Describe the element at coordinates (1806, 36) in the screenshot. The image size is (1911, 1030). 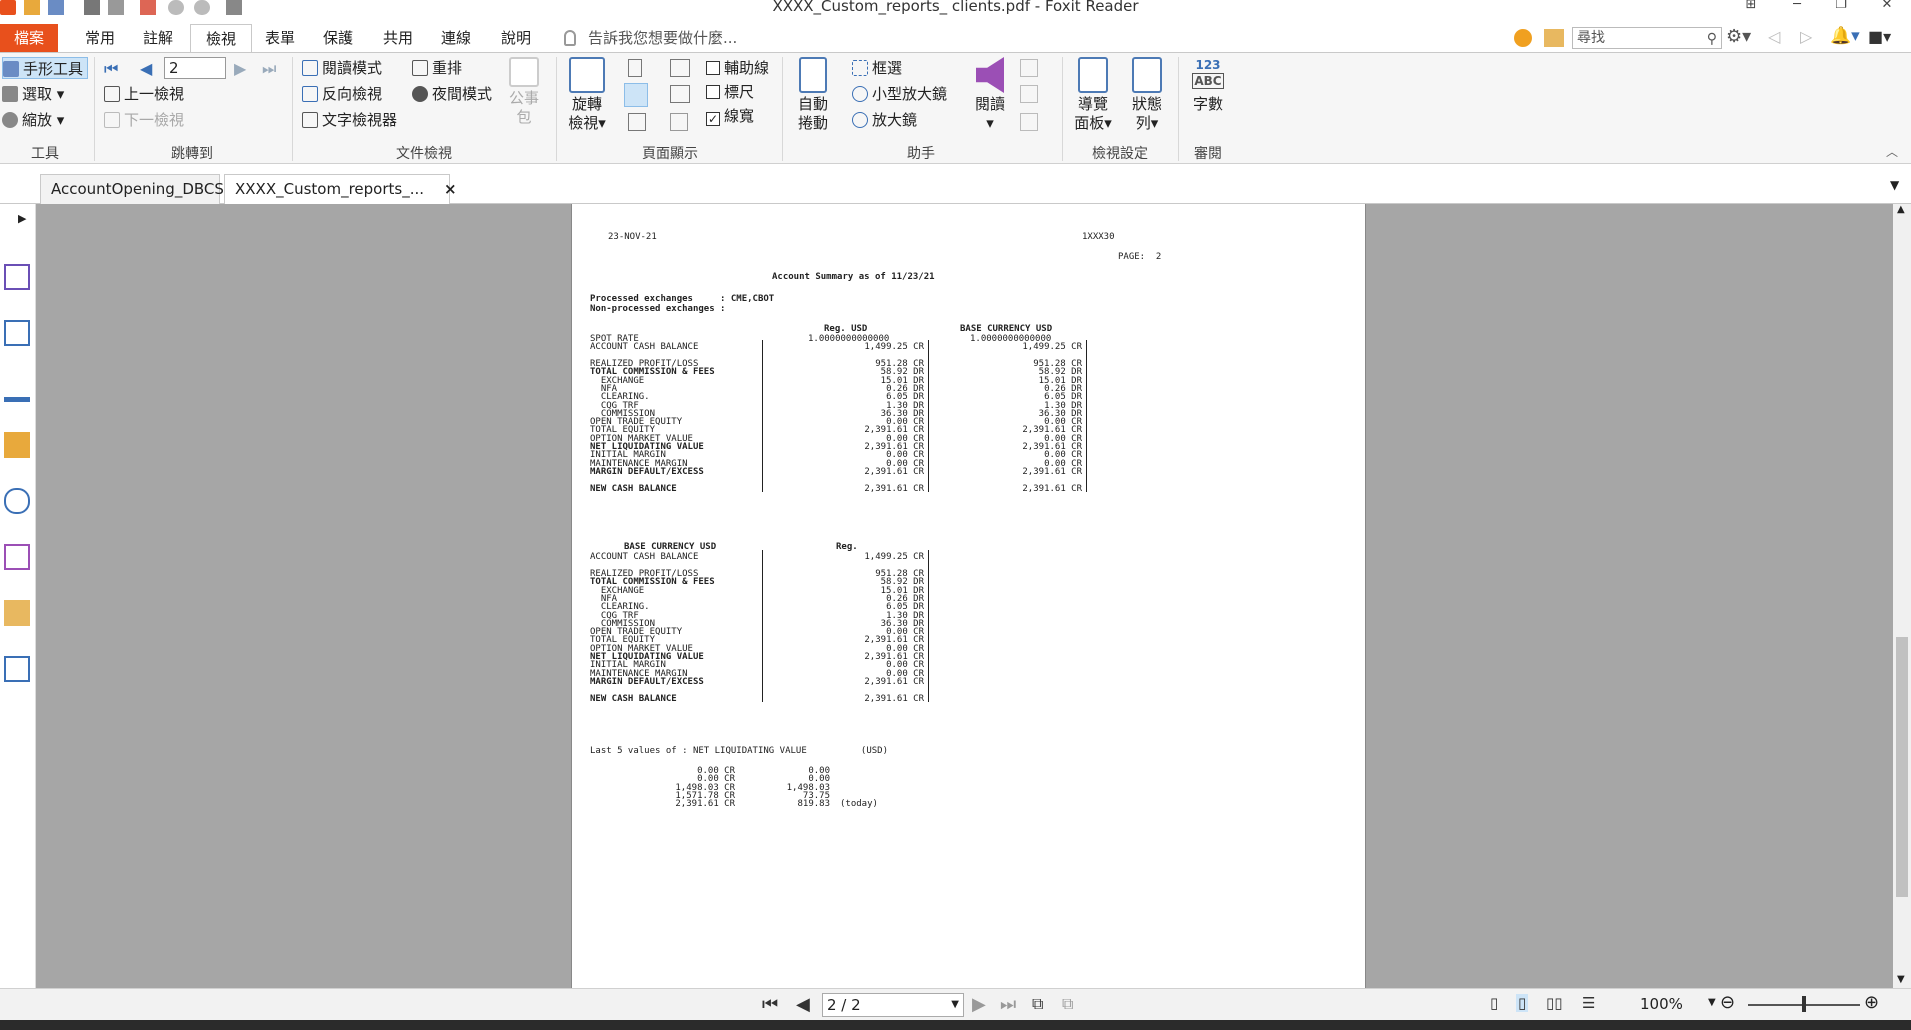
I see `forward-arrow-icon: ▷` at that location.